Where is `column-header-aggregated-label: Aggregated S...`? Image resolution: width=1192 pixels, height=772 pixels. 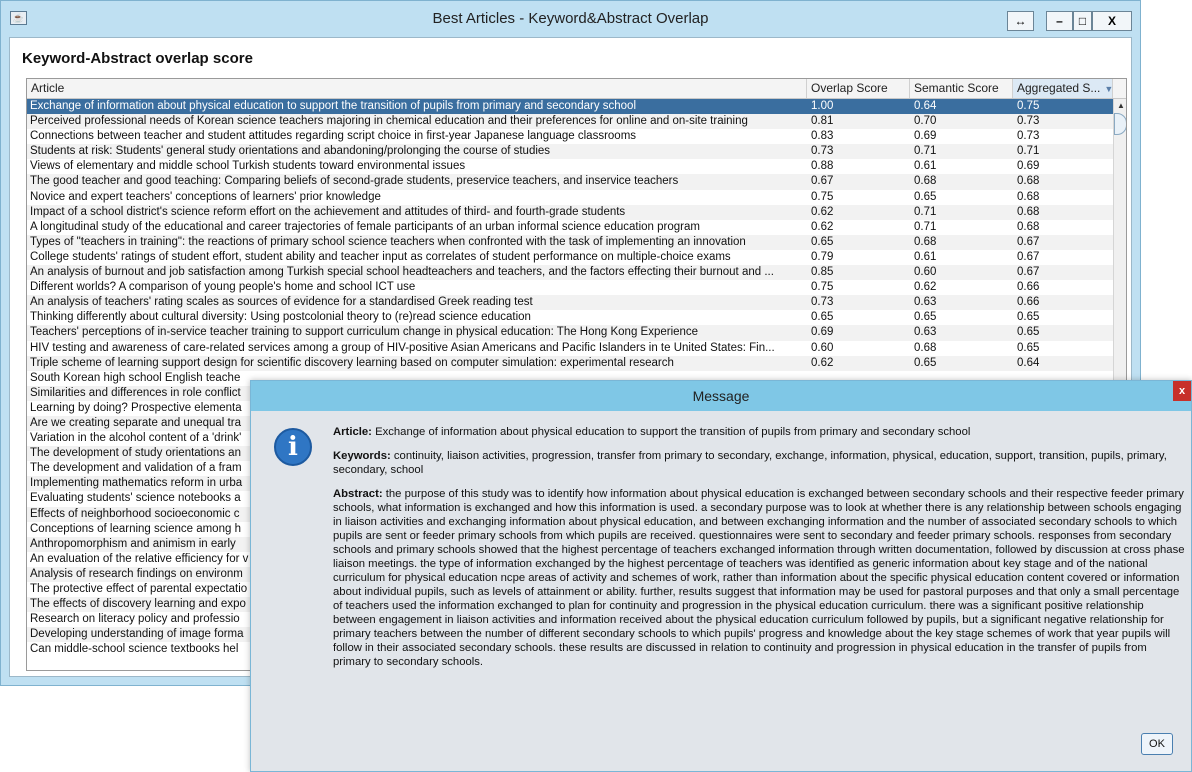
column-header-aggregated-label: Aggregated S... is located at coordinates (1059, 88).